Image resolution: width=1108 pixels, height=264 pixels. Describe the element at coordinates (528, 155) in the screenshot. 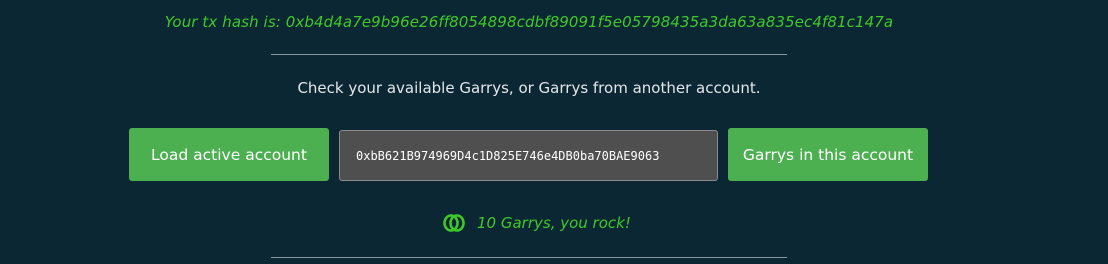

I see `account-address-input` at that location.